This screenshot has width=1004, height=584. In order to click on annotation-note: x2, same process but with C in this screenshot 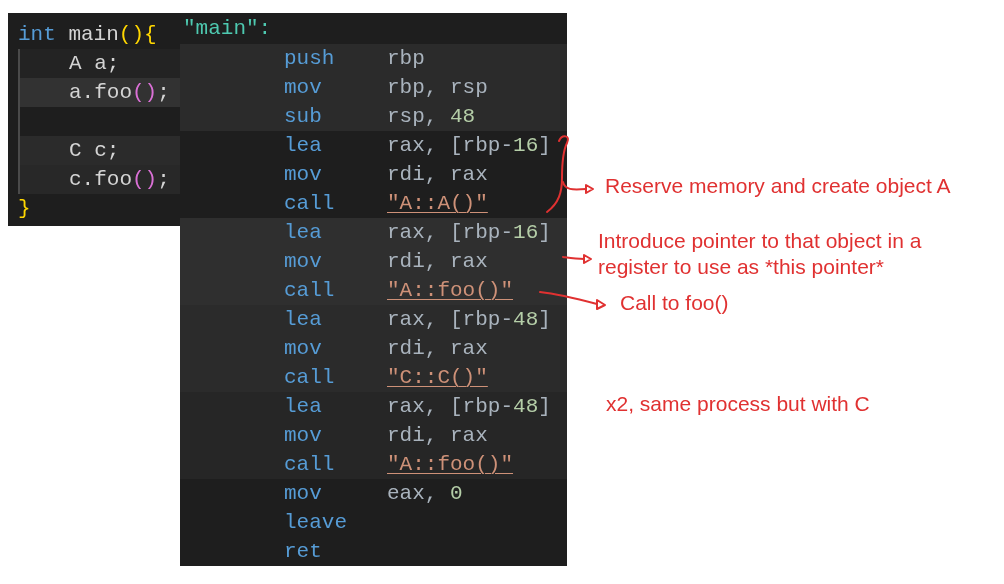, I will do `click(738, 404)`.